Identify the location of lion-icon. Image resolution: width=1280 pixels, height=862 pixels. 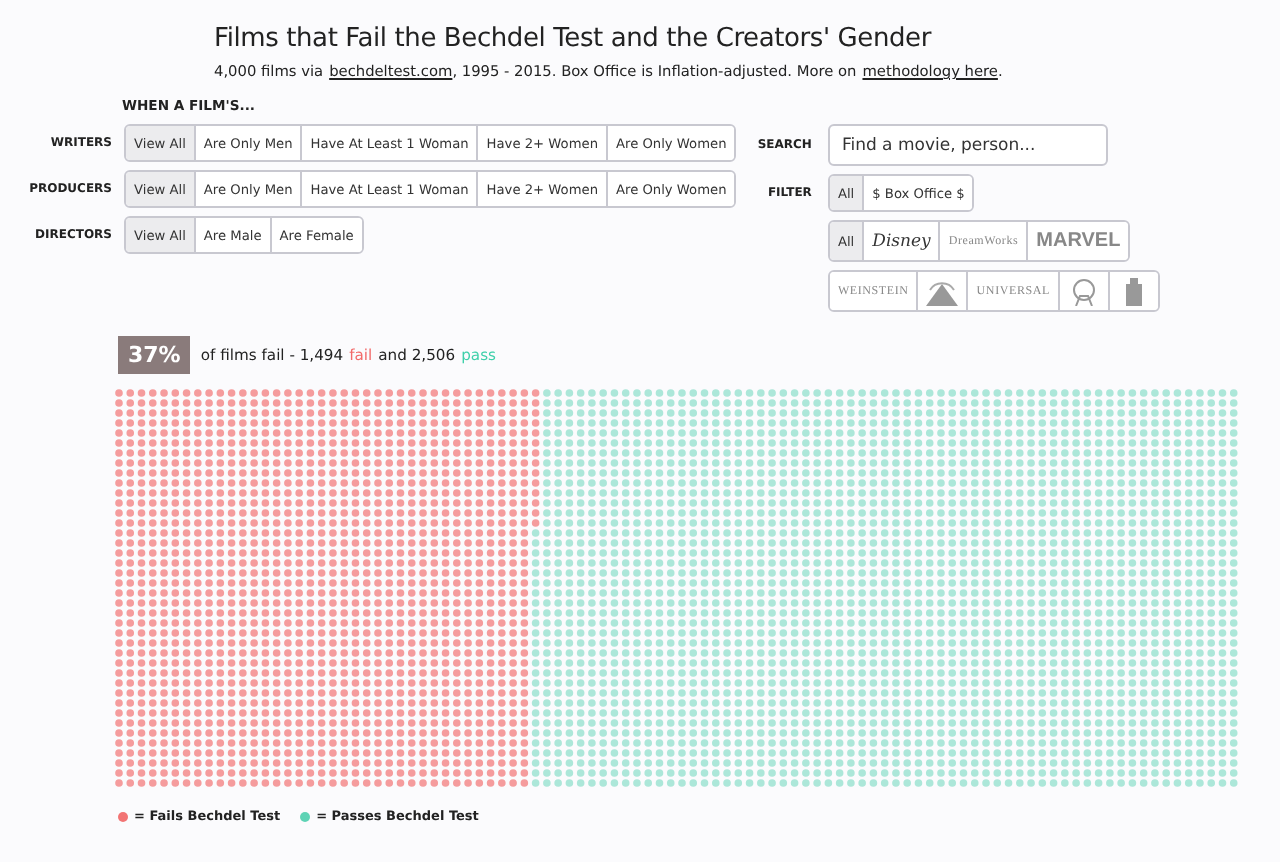
(1084, 291).